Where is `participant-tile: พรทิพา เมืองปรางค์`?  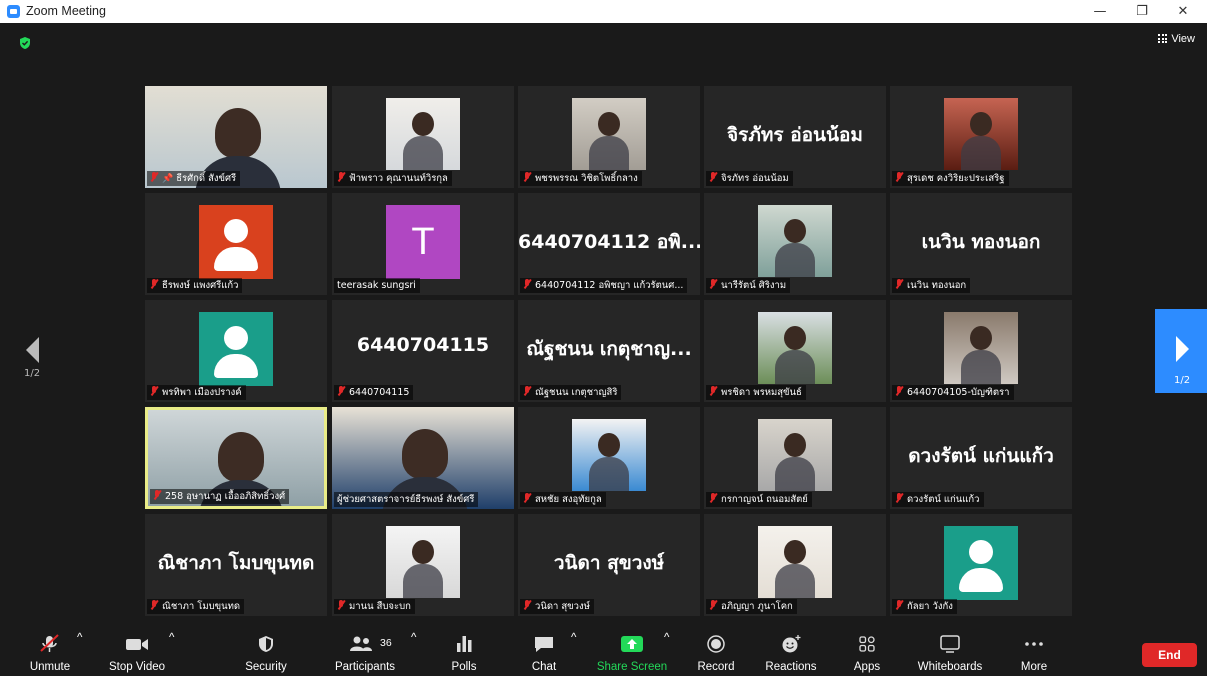 participant-tile: พรทิพา เมืองปรางค์ is located at coordinates (236, 351).